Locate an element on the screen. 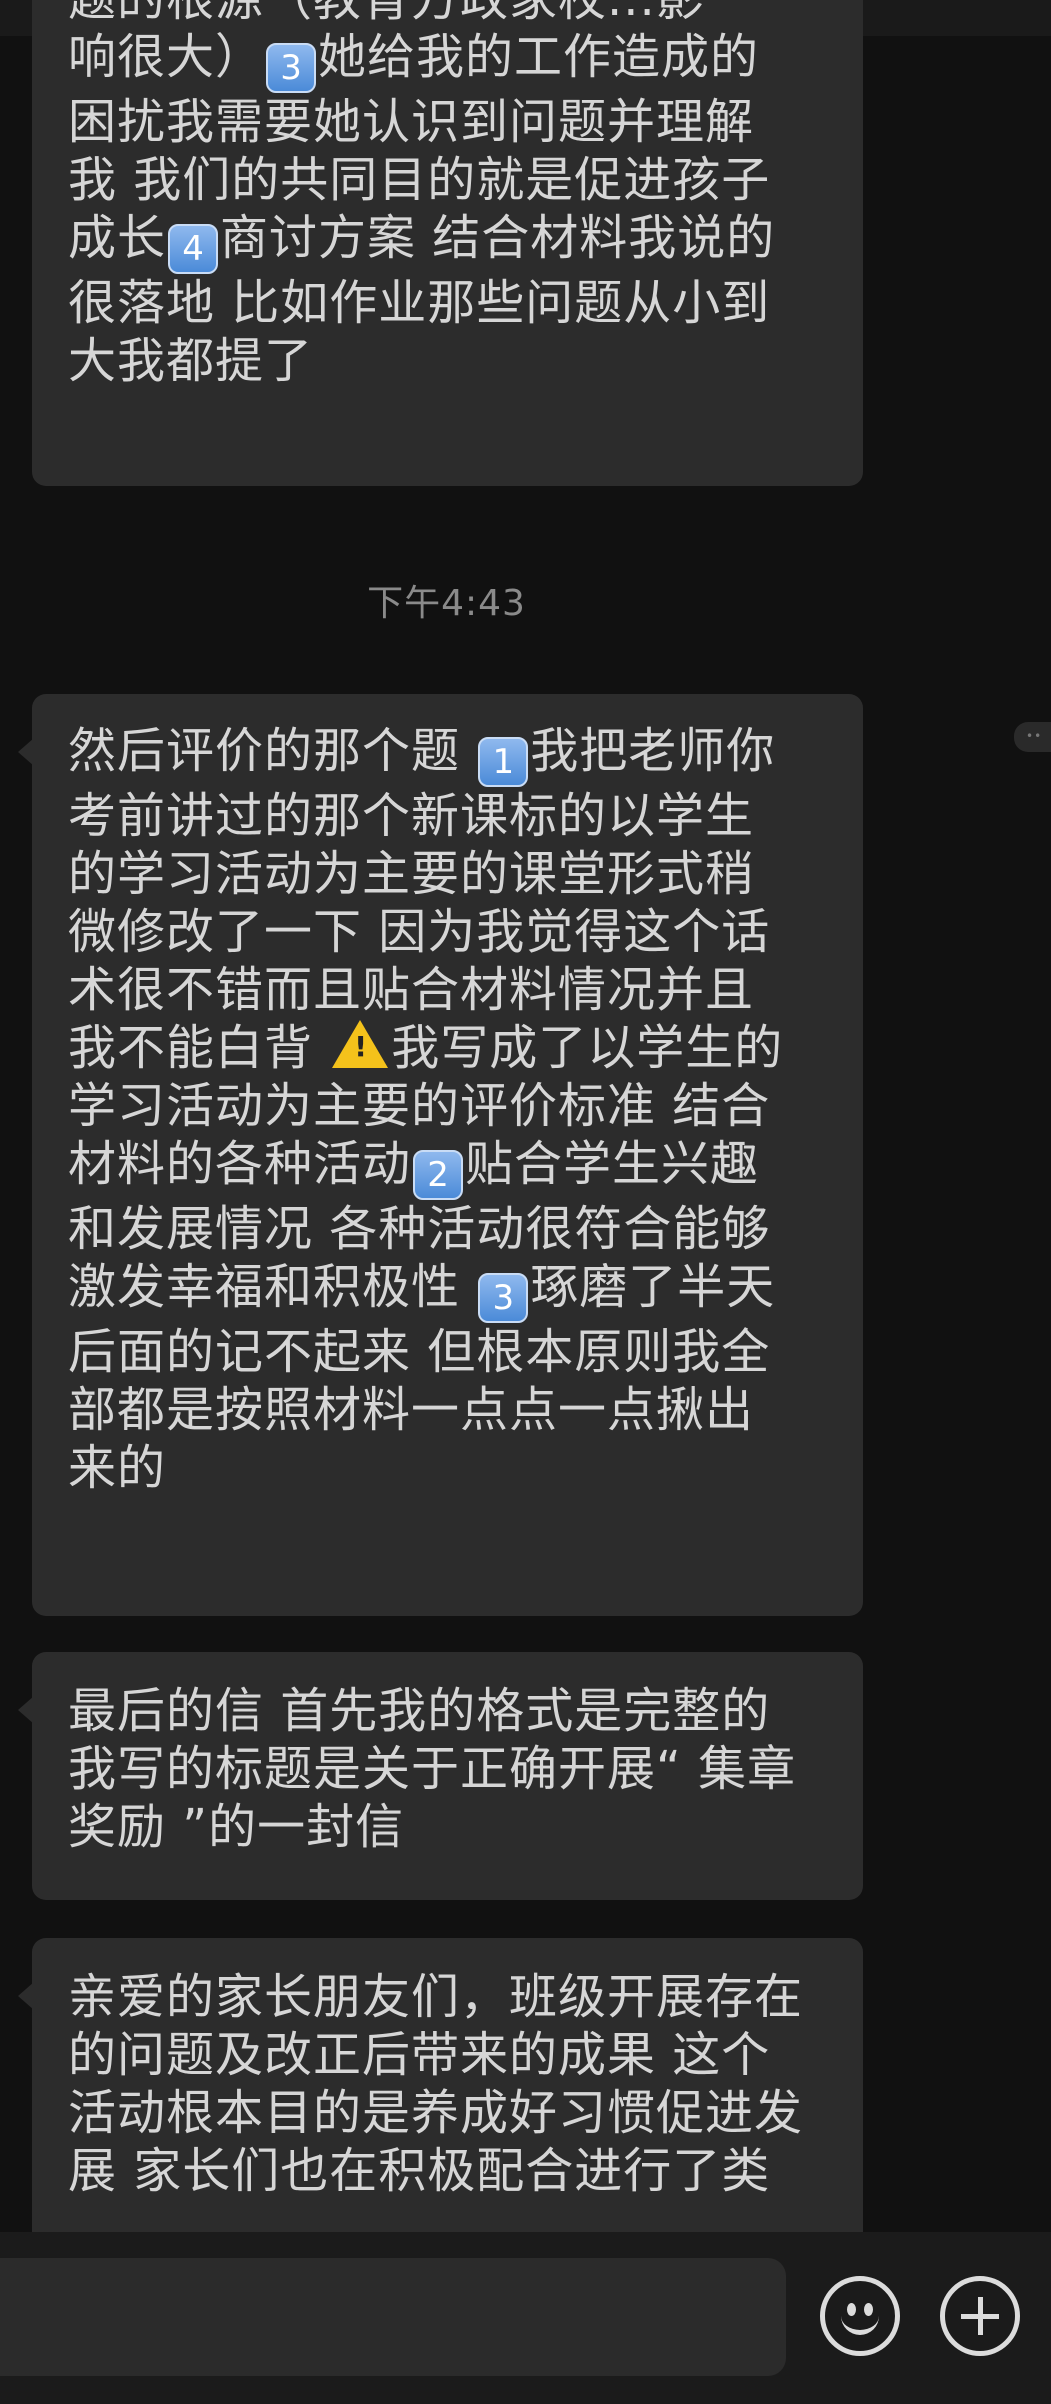 The width and height of the screenshot is (1051, 2404). input-bar is located at coordinates (525, 2318).